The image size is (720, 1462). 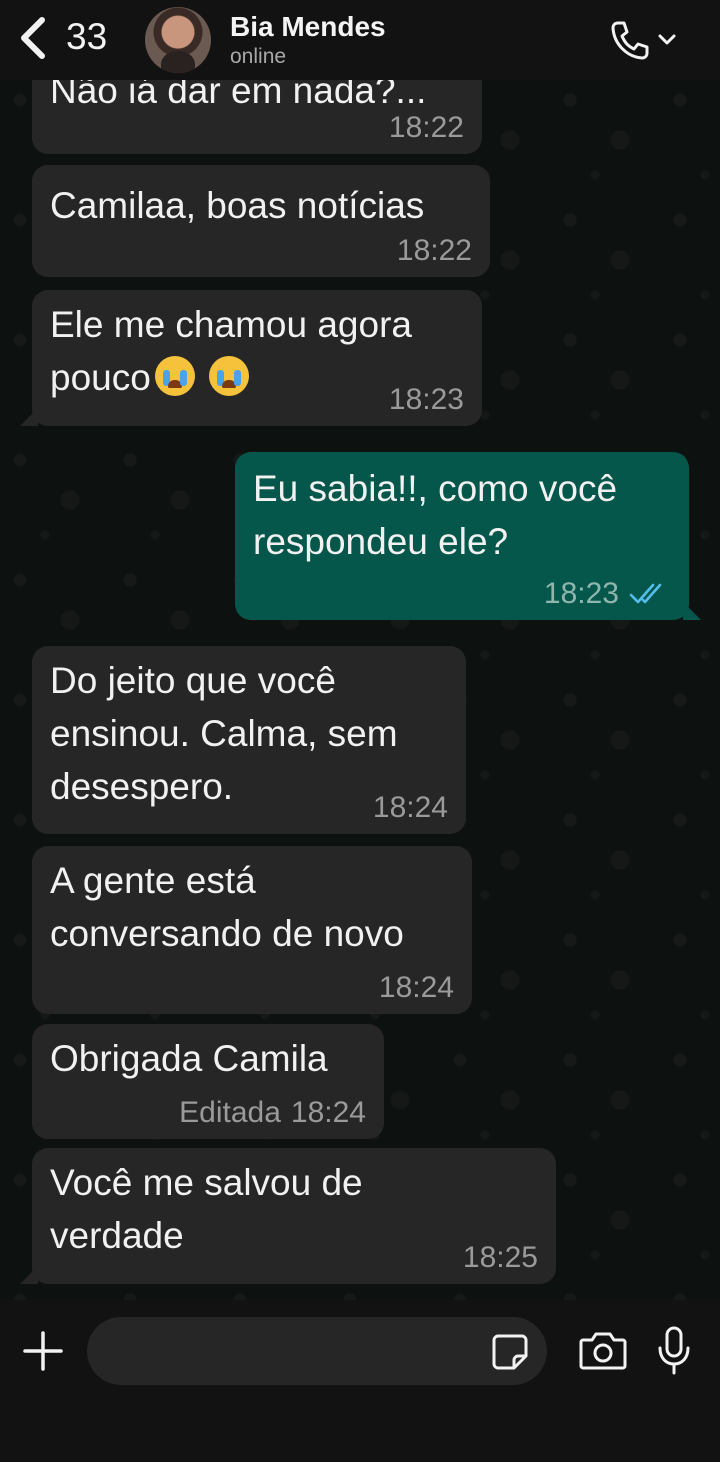 What do you see at coordinates (603, 1351) in the screenshot?
I see `camera-icon` at bounding box center [603, 1351].